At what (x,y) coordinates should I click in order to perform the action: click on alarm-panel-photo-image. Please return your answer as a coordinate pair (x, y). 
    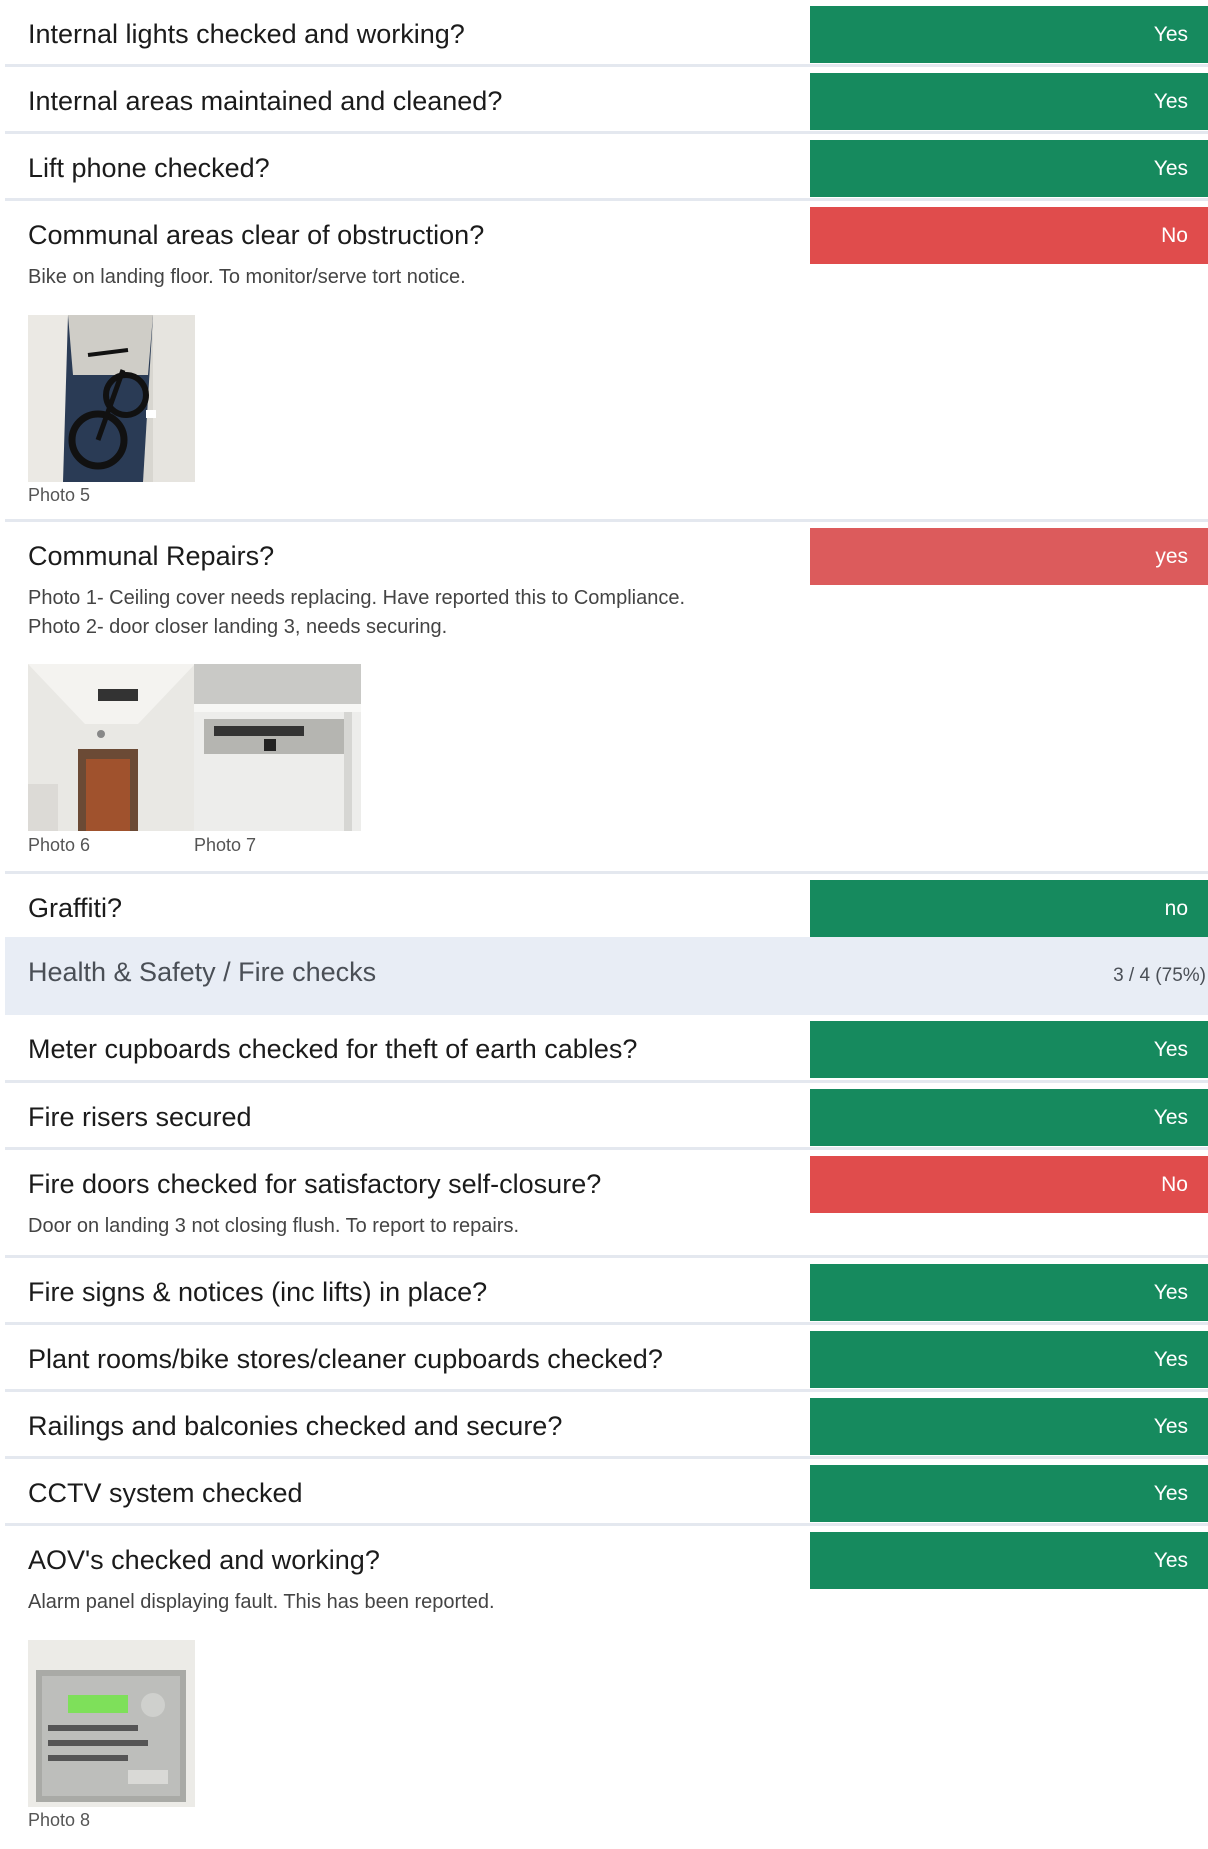
    Looking at the image, I should click on (111, 1723).